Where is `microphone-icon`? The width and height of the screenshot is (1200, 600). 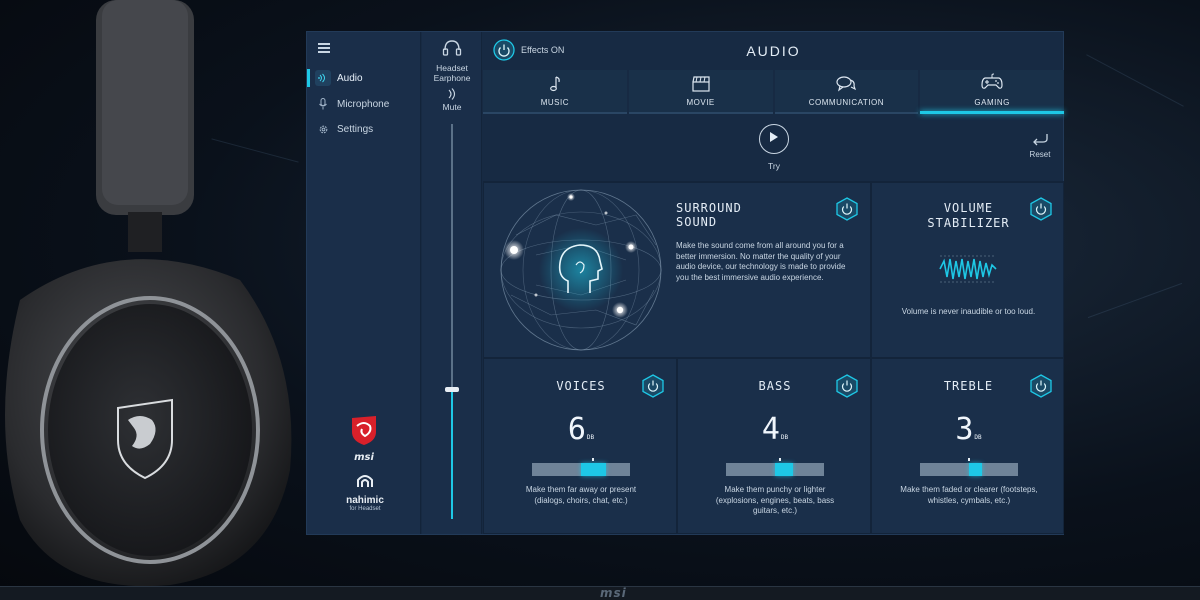 microphone-icon is located at coordinates (323, 104).